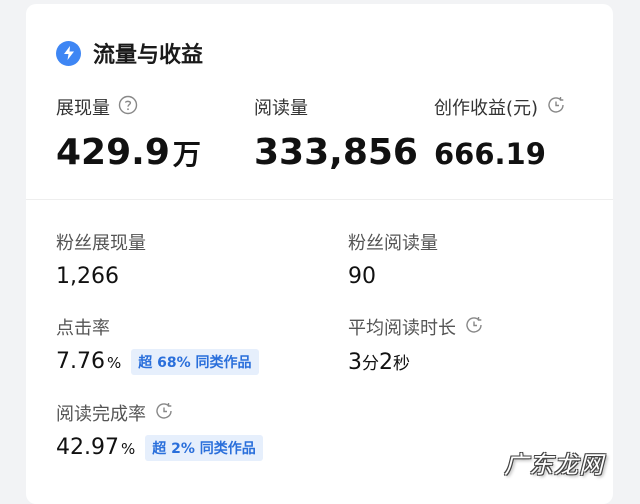 This screenshot has height=504, width=640. I want to click on peer-comparison-badge: 超 2% 同类作品, so click(204, 448).